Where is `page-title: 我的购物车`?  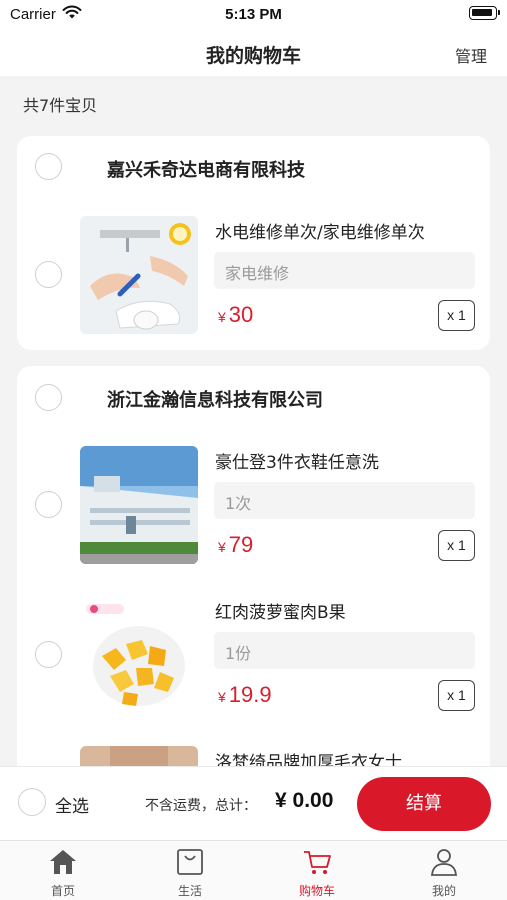
page-title: 我的购物车 is located at coordinates (253, 56).